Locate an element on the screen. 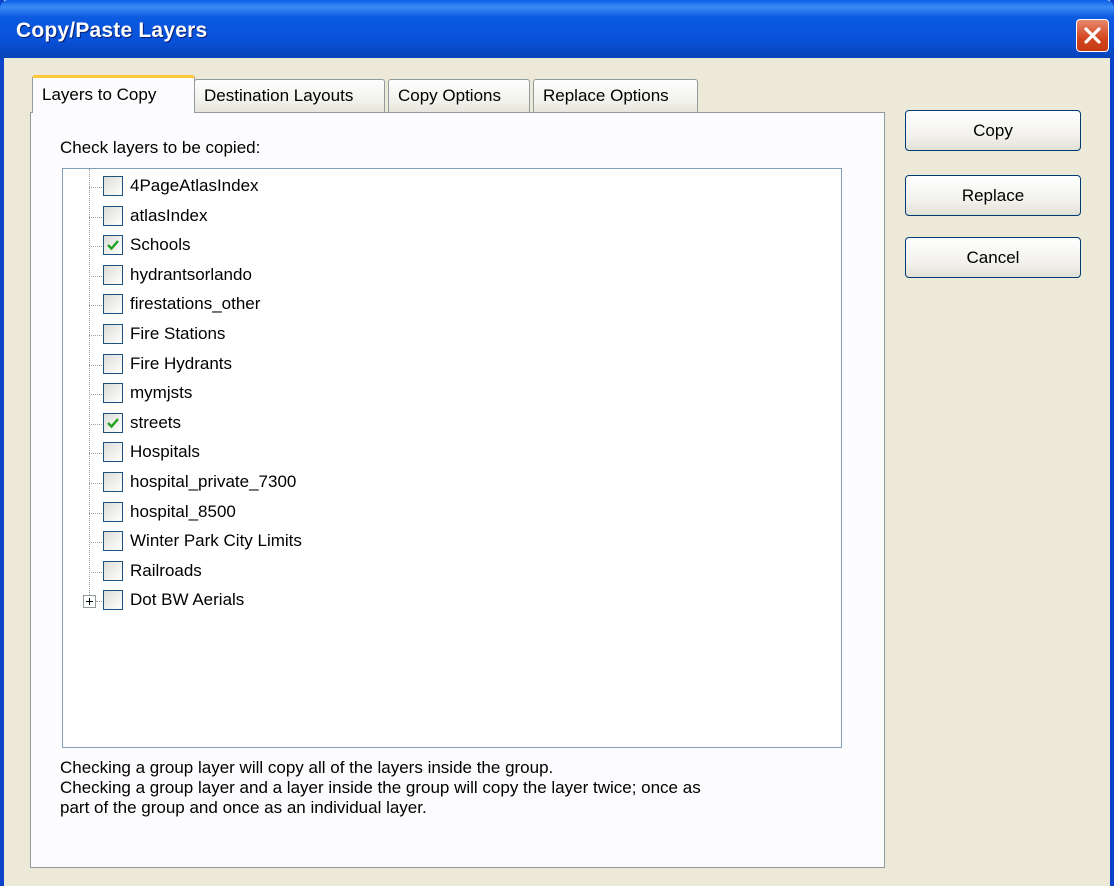 Image resolution: width=1114 pixels, height=886 pixels. copy-button: Copy is located at coordinates (993, 130).